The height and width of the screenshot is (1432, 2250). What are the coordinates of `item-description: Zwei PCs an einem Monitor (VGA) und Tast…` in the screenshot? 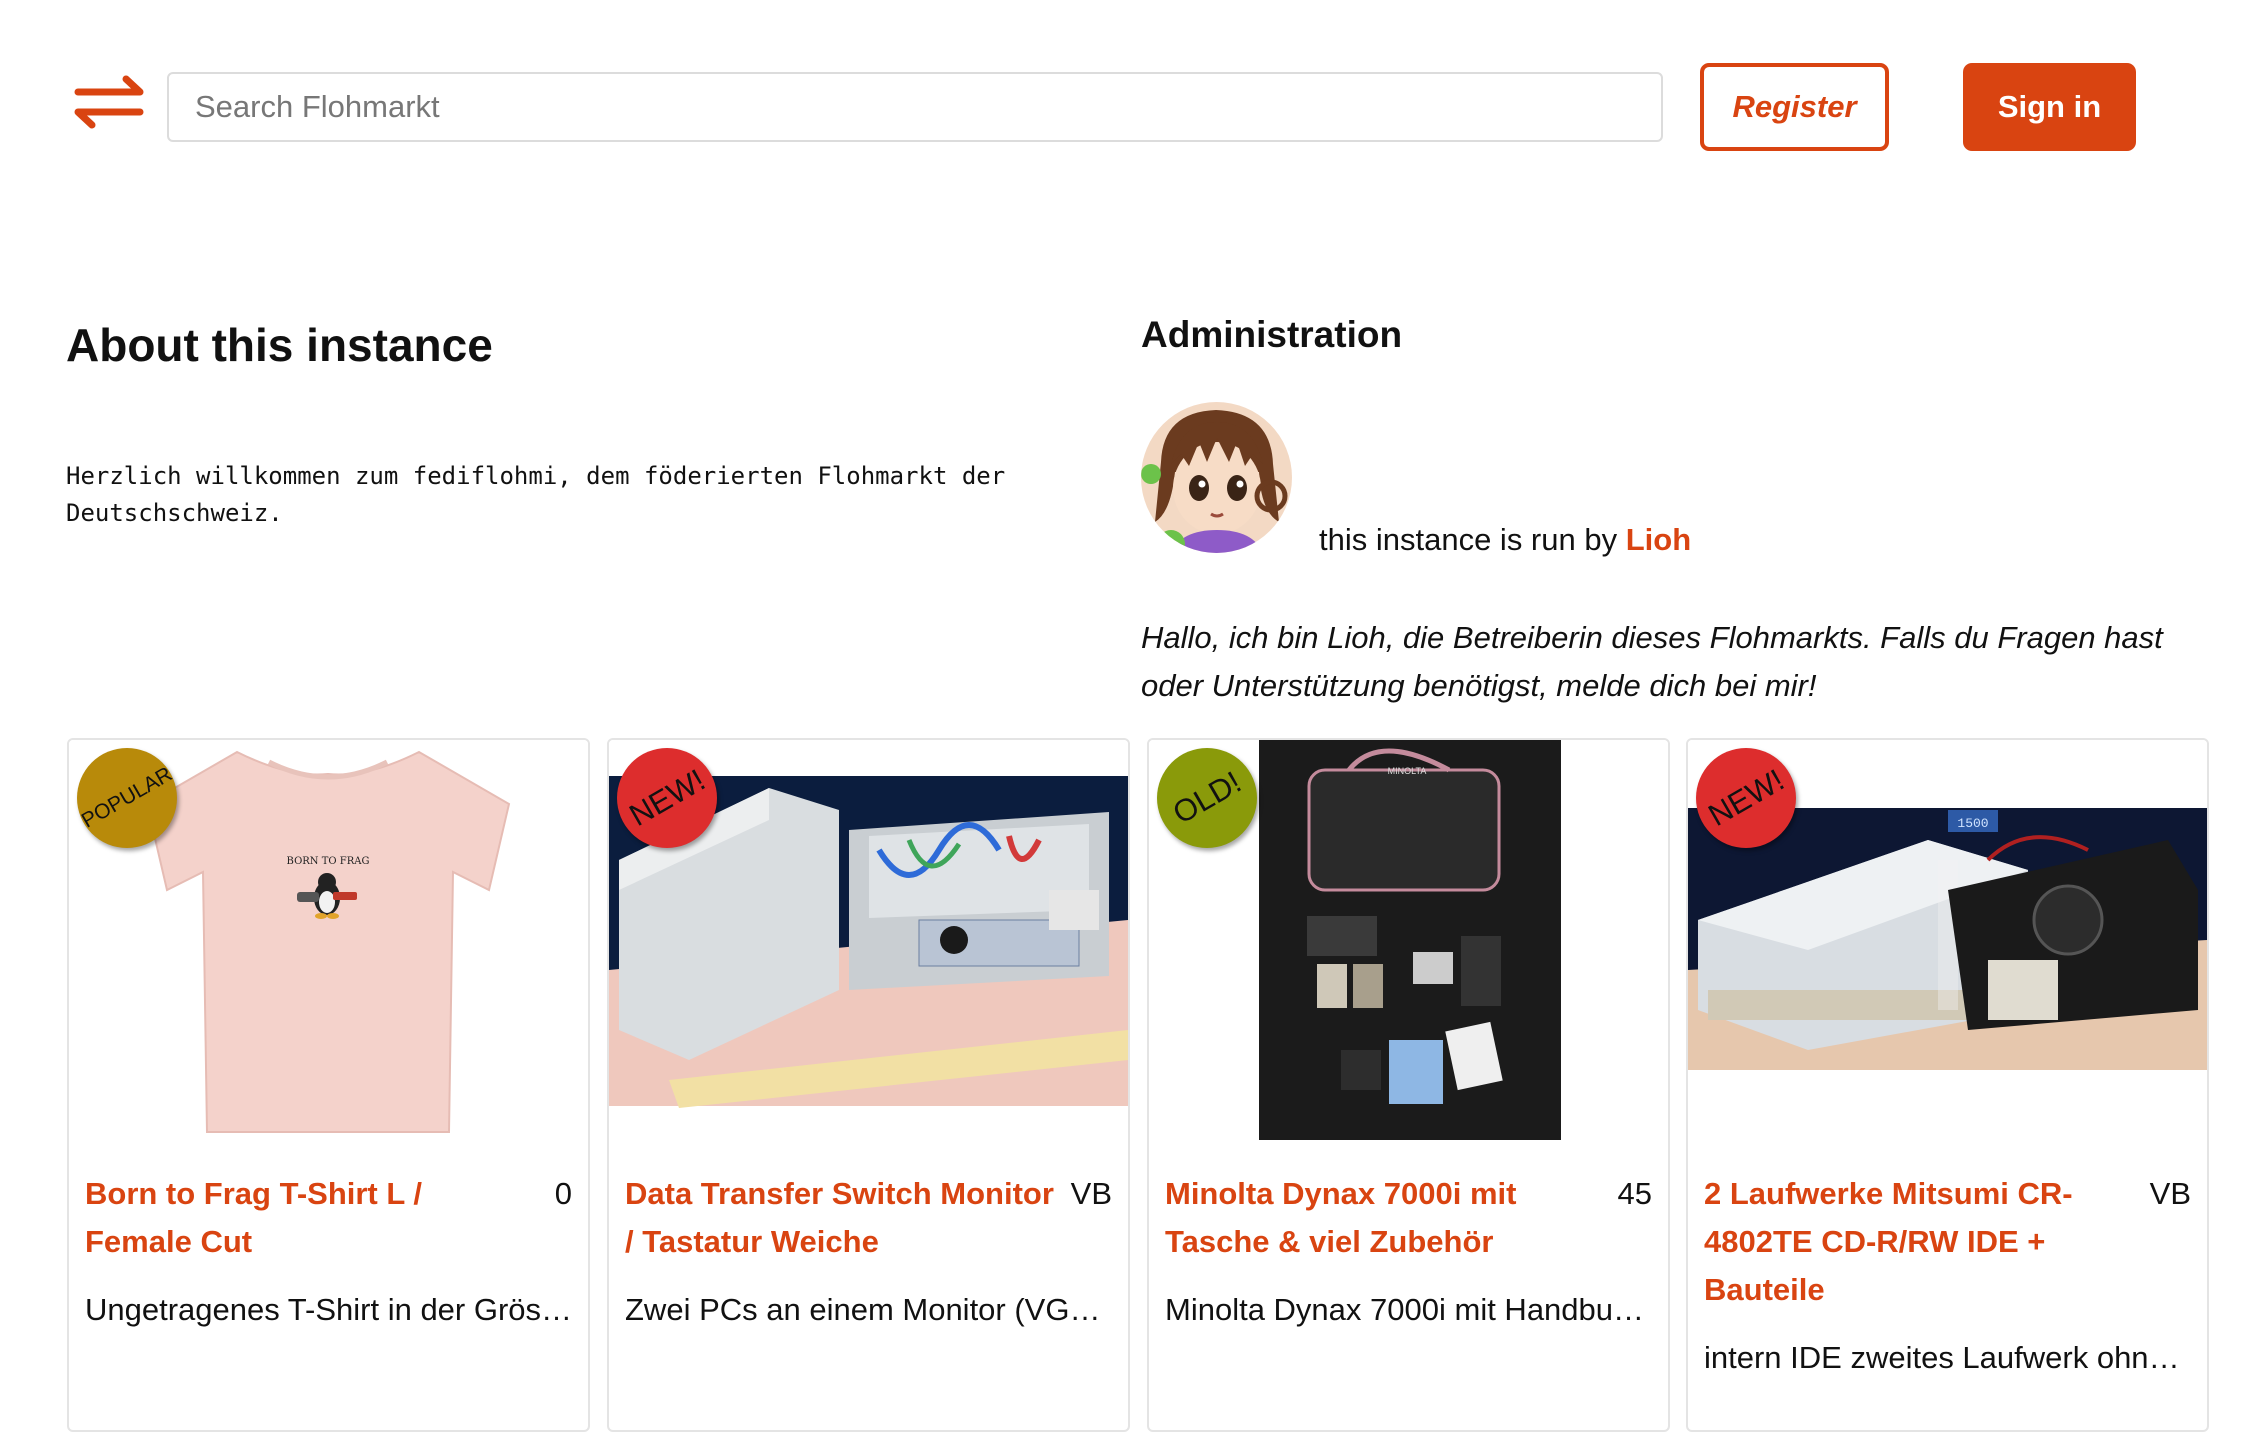 It's located at (870, 1309).